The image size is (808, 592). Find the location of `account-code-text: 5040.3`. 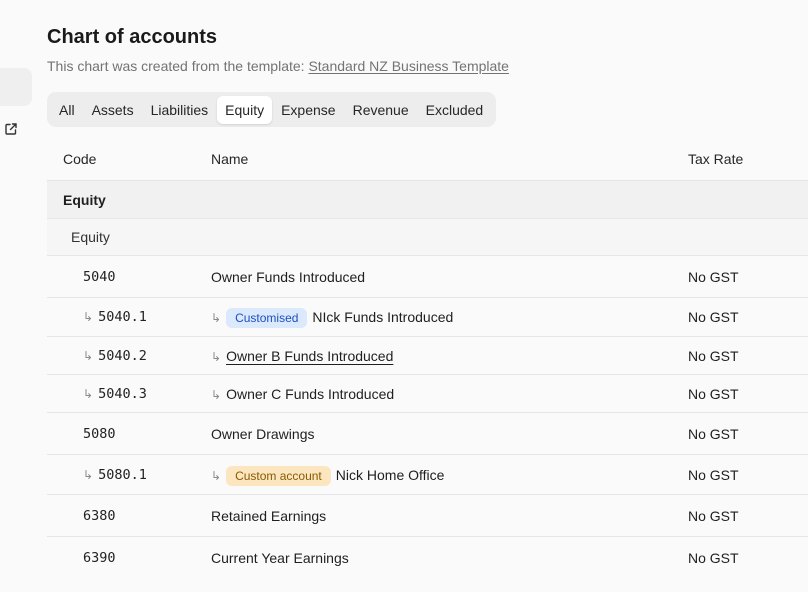

account-code-text: 5040.3 is located at coordinates (122, 393).